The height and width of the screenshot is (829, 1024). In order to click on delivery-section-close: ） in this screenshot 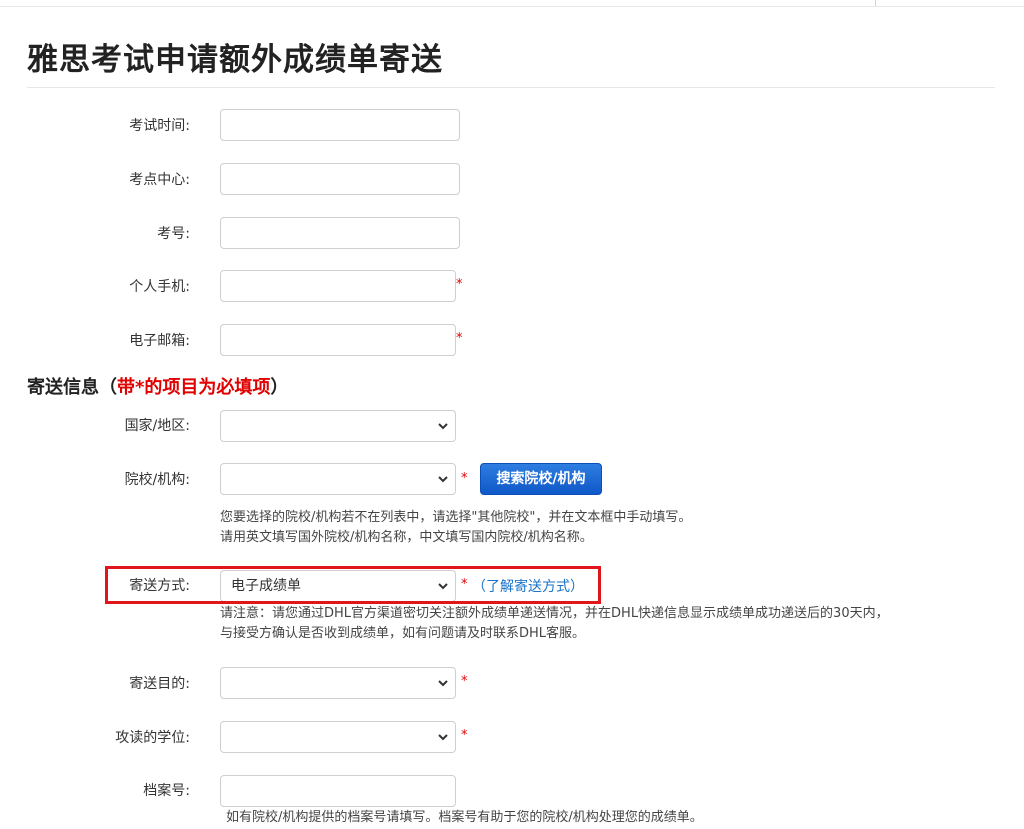, I will do `click(279, 387)`.